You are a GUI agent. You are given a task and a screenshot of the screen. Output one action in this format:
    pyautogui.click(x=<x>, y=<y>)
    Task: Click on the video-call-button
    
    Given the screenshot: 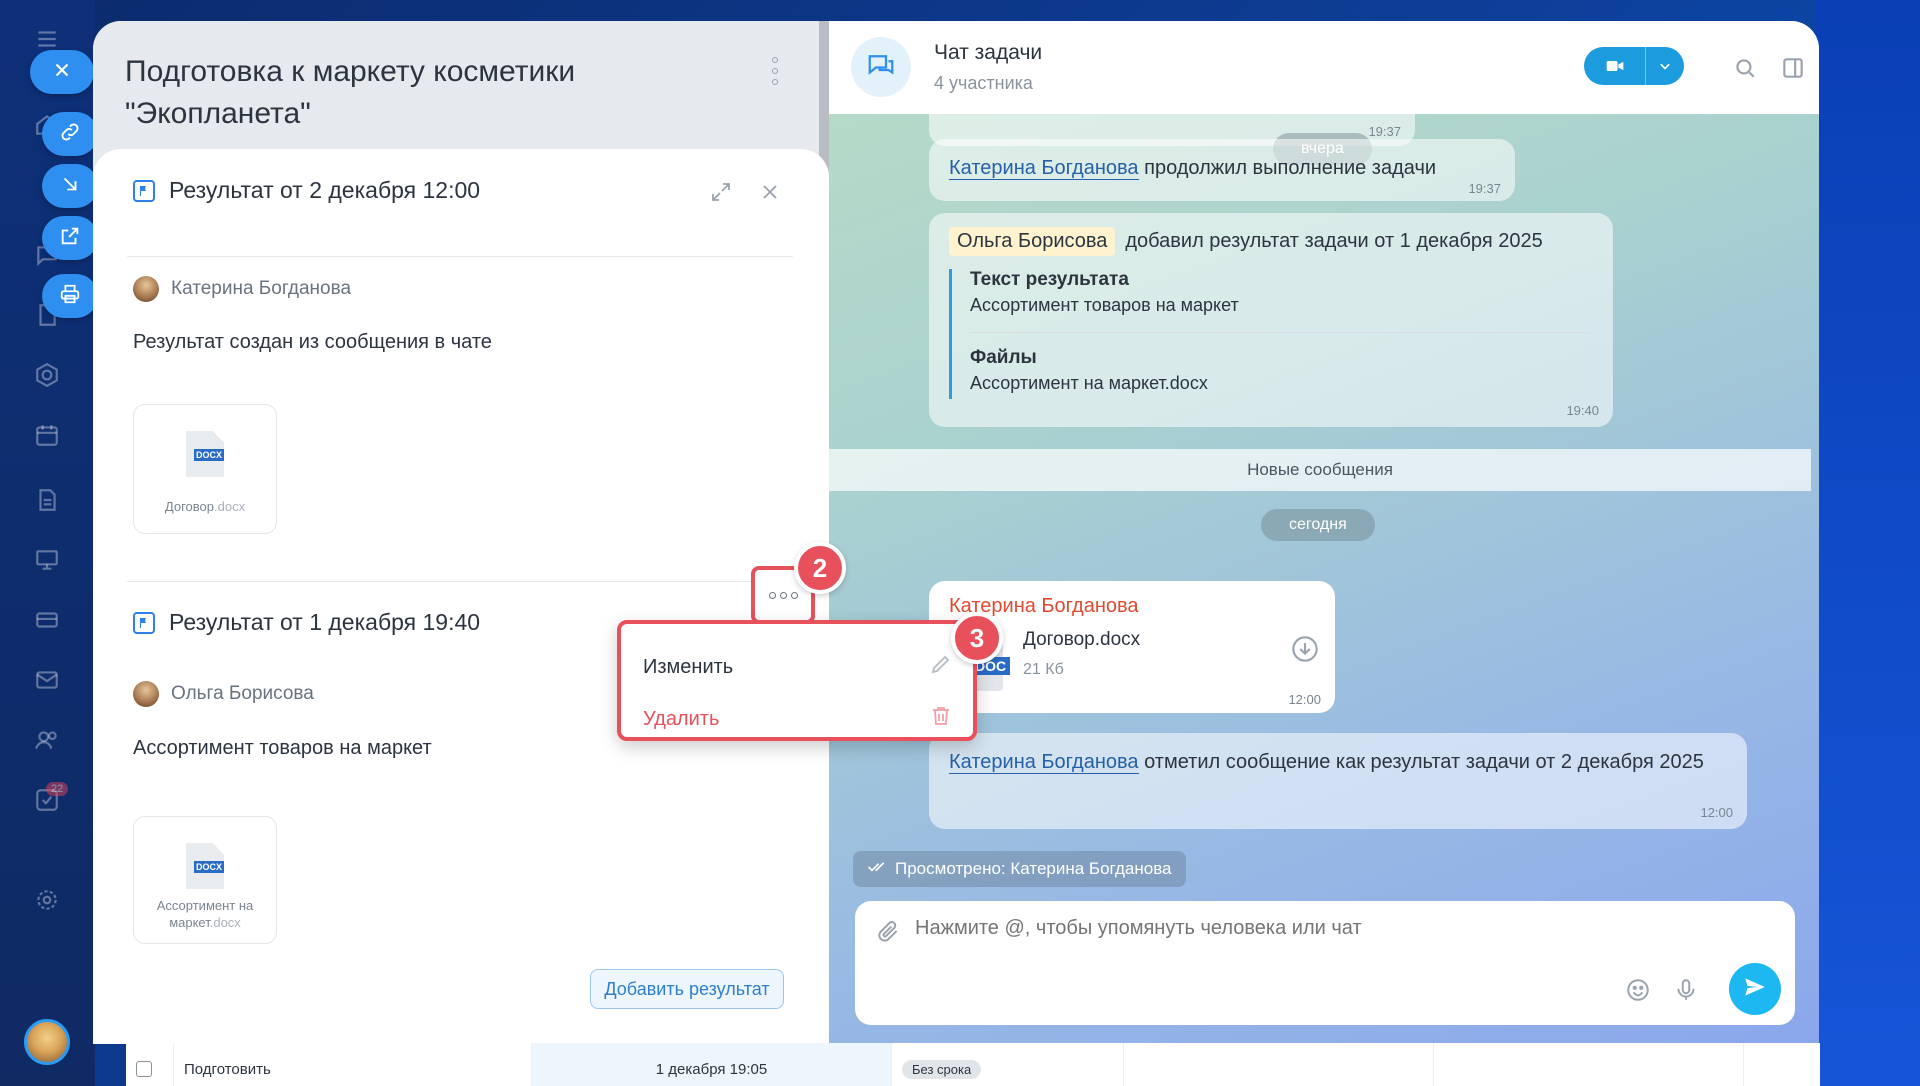 What is the action you would take?
    pyautogui.click(x=1634, y=66)
    